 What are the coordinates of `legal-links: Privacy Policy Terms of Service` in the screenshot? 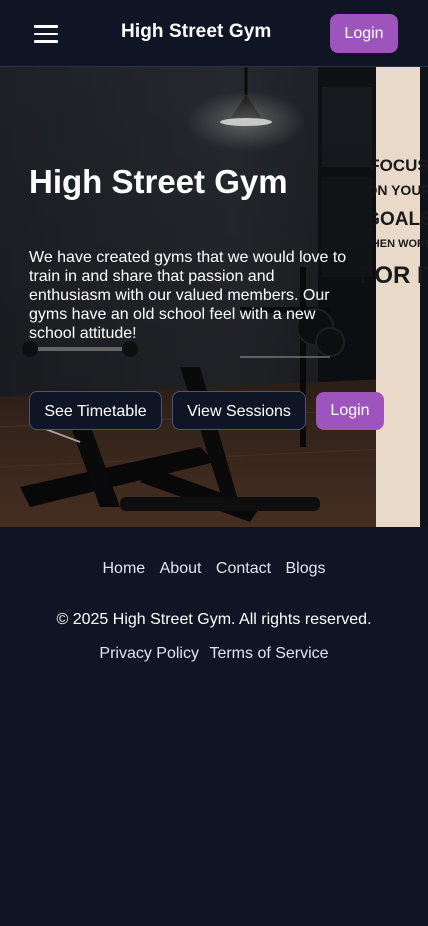 It's located at (214, 654).